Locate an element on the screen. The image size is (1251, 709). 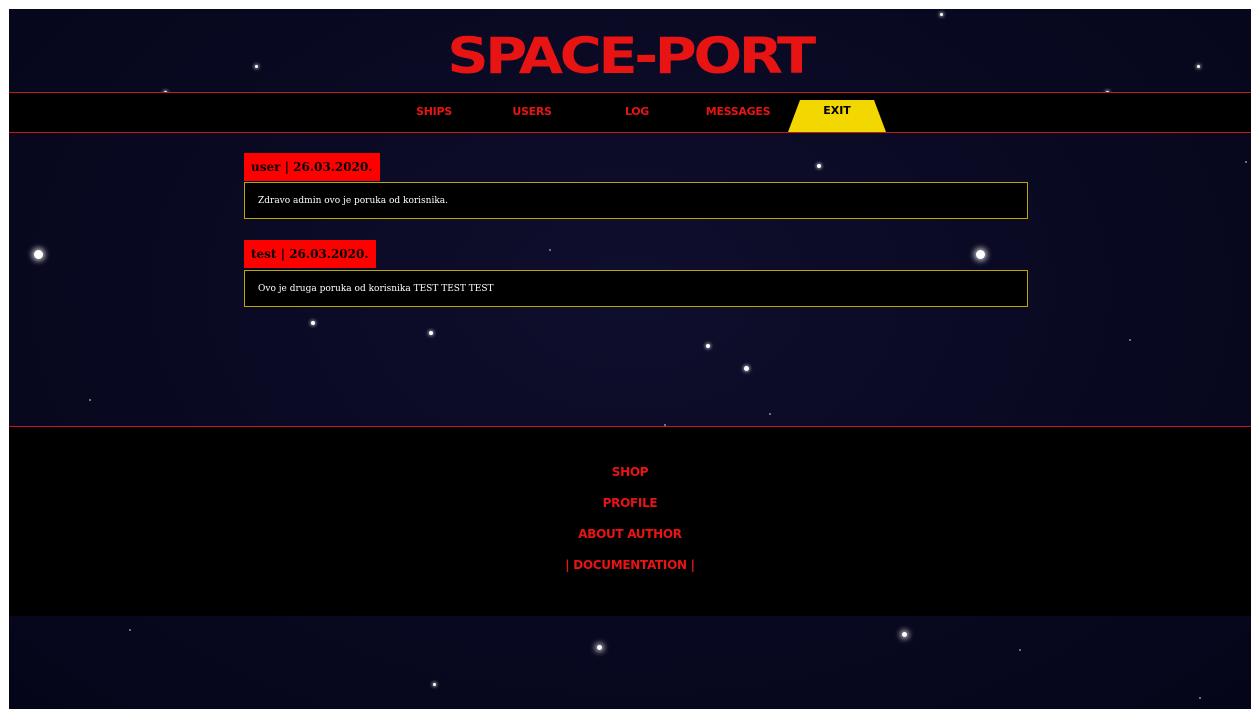
nav-log: LOG is located at coordinates (637, 112).